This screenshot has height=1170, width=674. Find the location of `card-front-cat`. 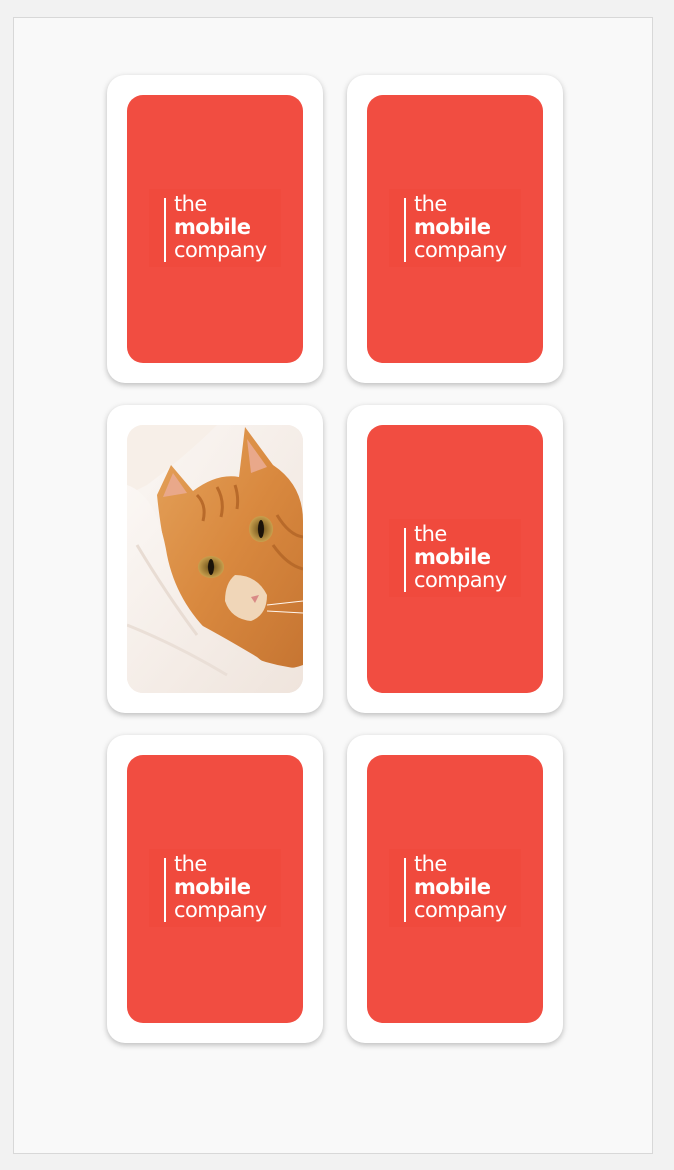

card-front-cat is located at coordinates (215, 559).